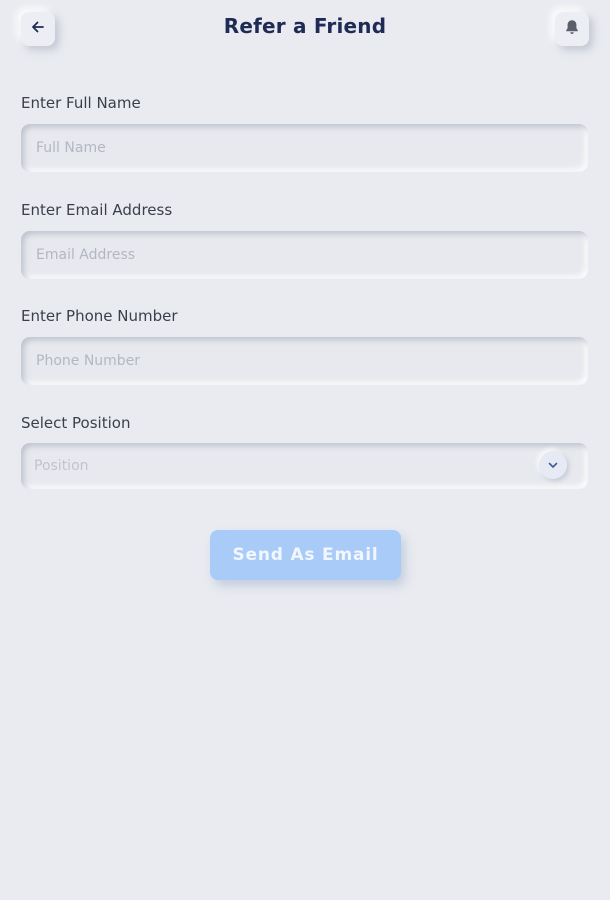 The width and height of the screenshot is (610, 900). Describe the element at coordinates (311, 255) in the screenshot. I see `email-input` at that location.